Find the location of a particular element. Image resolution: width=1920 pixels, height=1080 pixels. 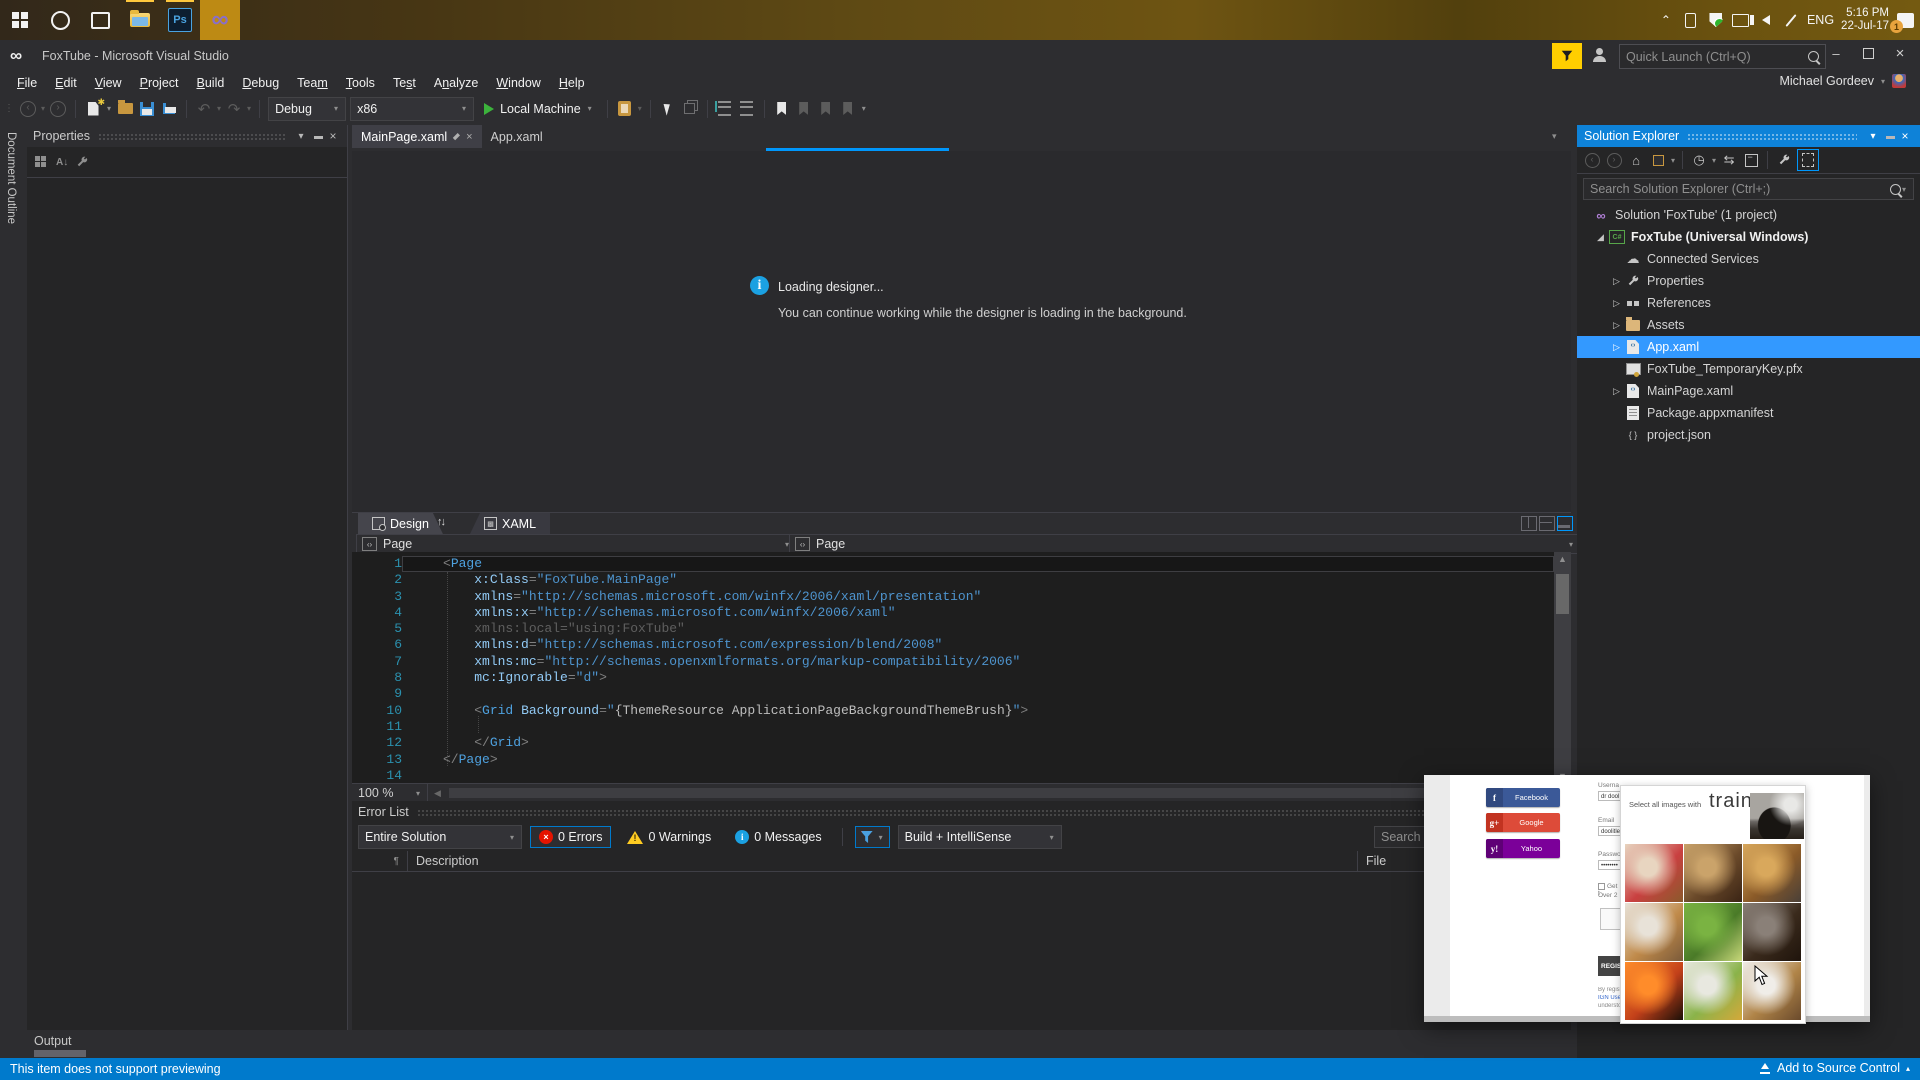

undo-icon: ↶ is located at coordinates (204, 109).